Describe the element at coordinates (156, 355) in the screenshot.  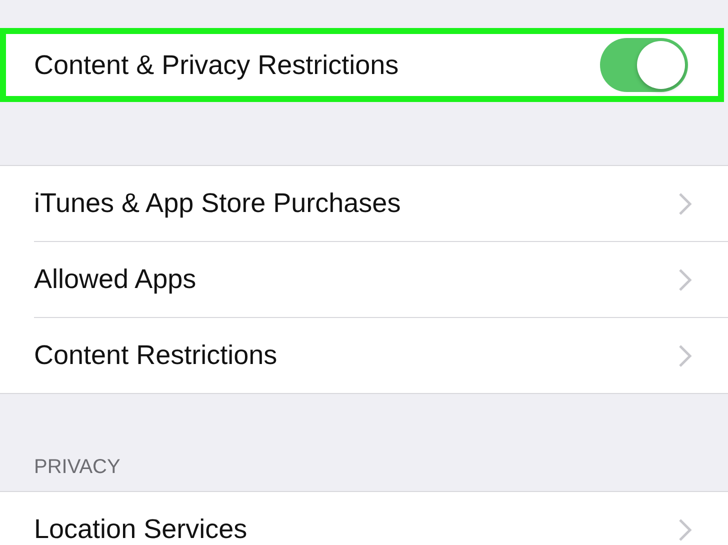
I see `row-label: Content Restrictions` at that location.